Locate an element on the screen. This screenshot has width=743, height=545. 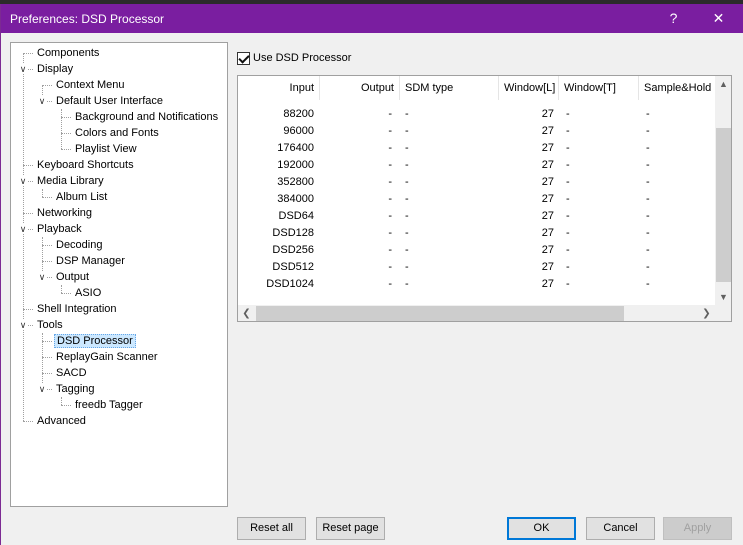
title-bar: Preferences: DSD Processor ? ✕ is located at coordinates (372, 18).